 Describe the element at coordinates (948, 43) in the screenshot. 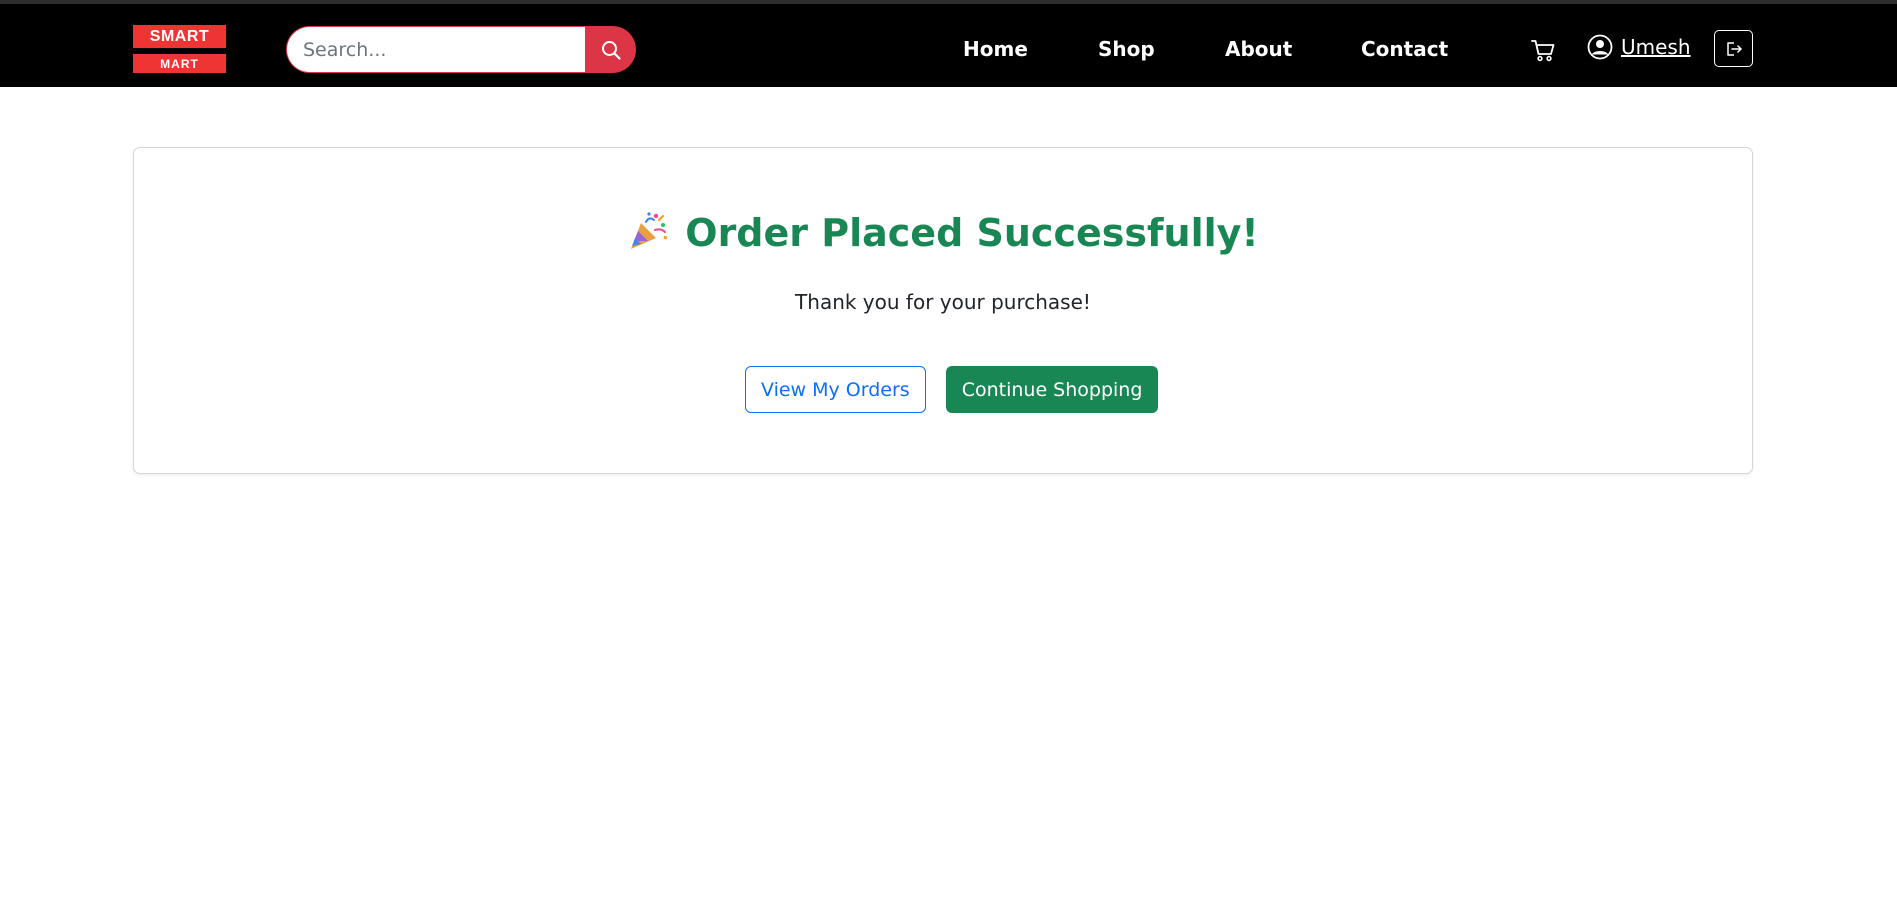

I see `top-navbar: SMART MART Home Shop About Contact Umes` at that location.